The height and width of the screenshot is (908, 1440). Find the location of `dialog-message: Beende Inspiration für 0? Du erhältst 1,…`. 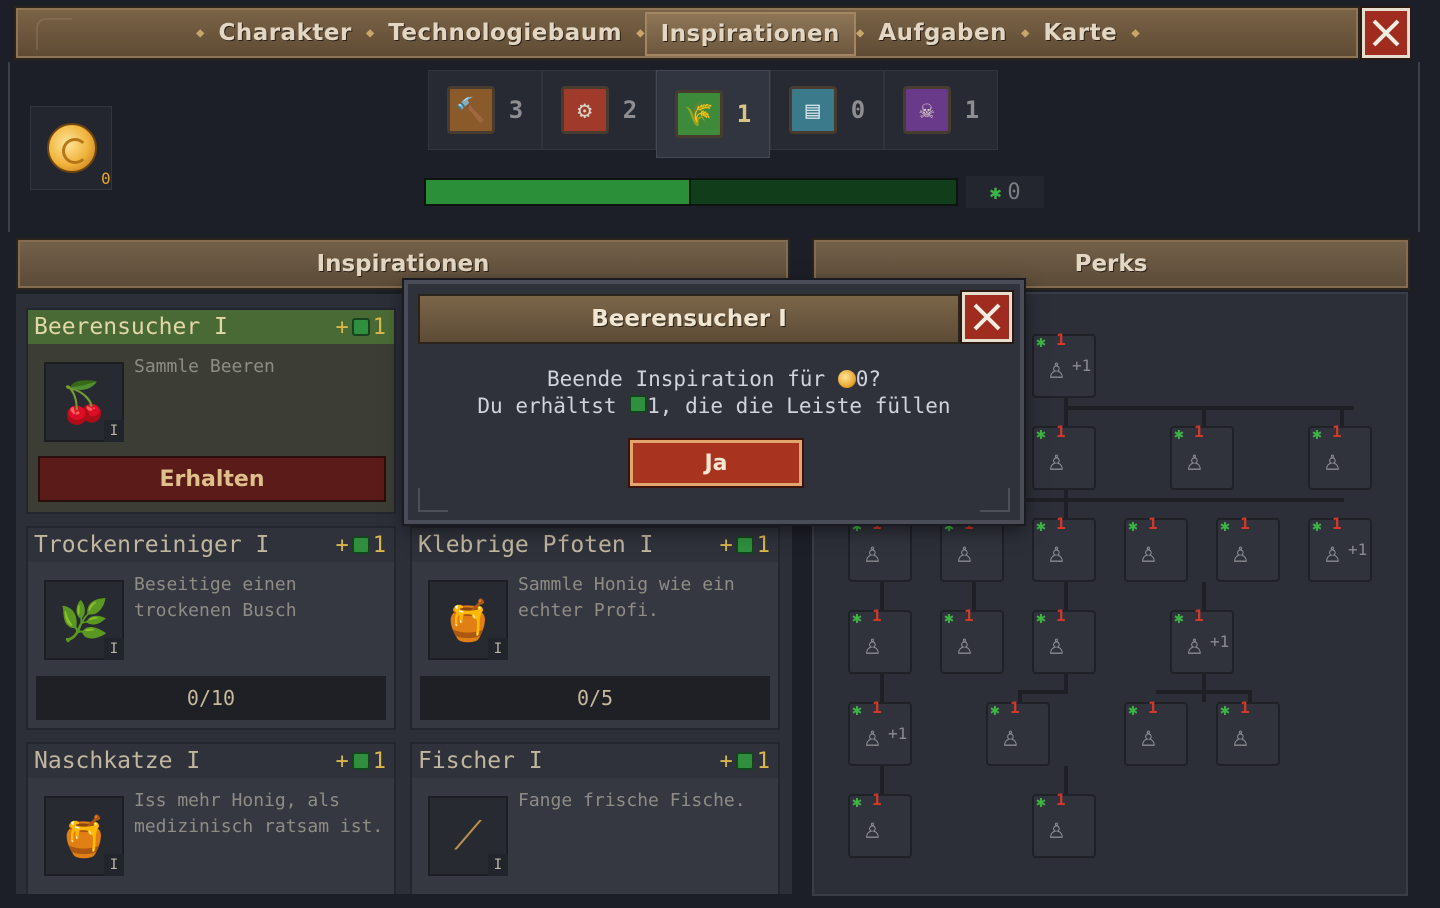

dialog-message: Beende Inspiration für 0? Du erhältst 1,… is located at coordinates (714, 393).